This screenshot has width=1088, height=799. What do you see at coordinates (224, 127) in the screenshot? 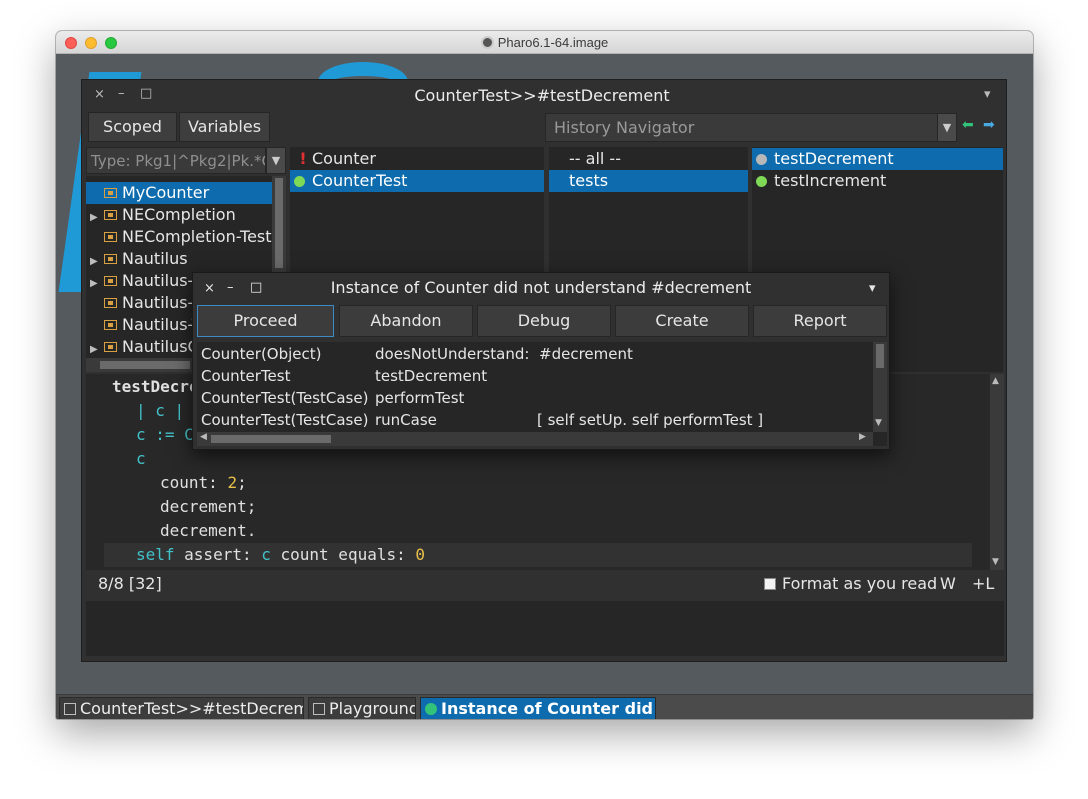
I see `variables-button: Variables` at bounding box center [224, 127].